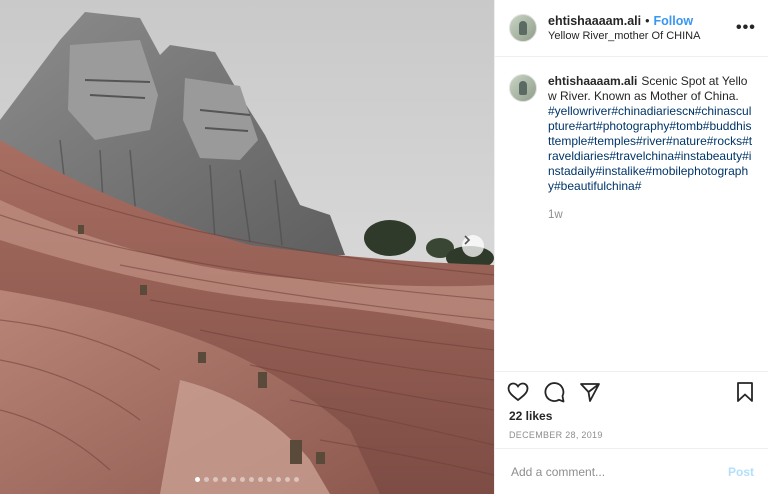 The width and height of the screenshot is (768, 494). What do you see at coordinates (473, 246) in the screenshot?
I see `next-slide-button` at bounding box center [473, 246].